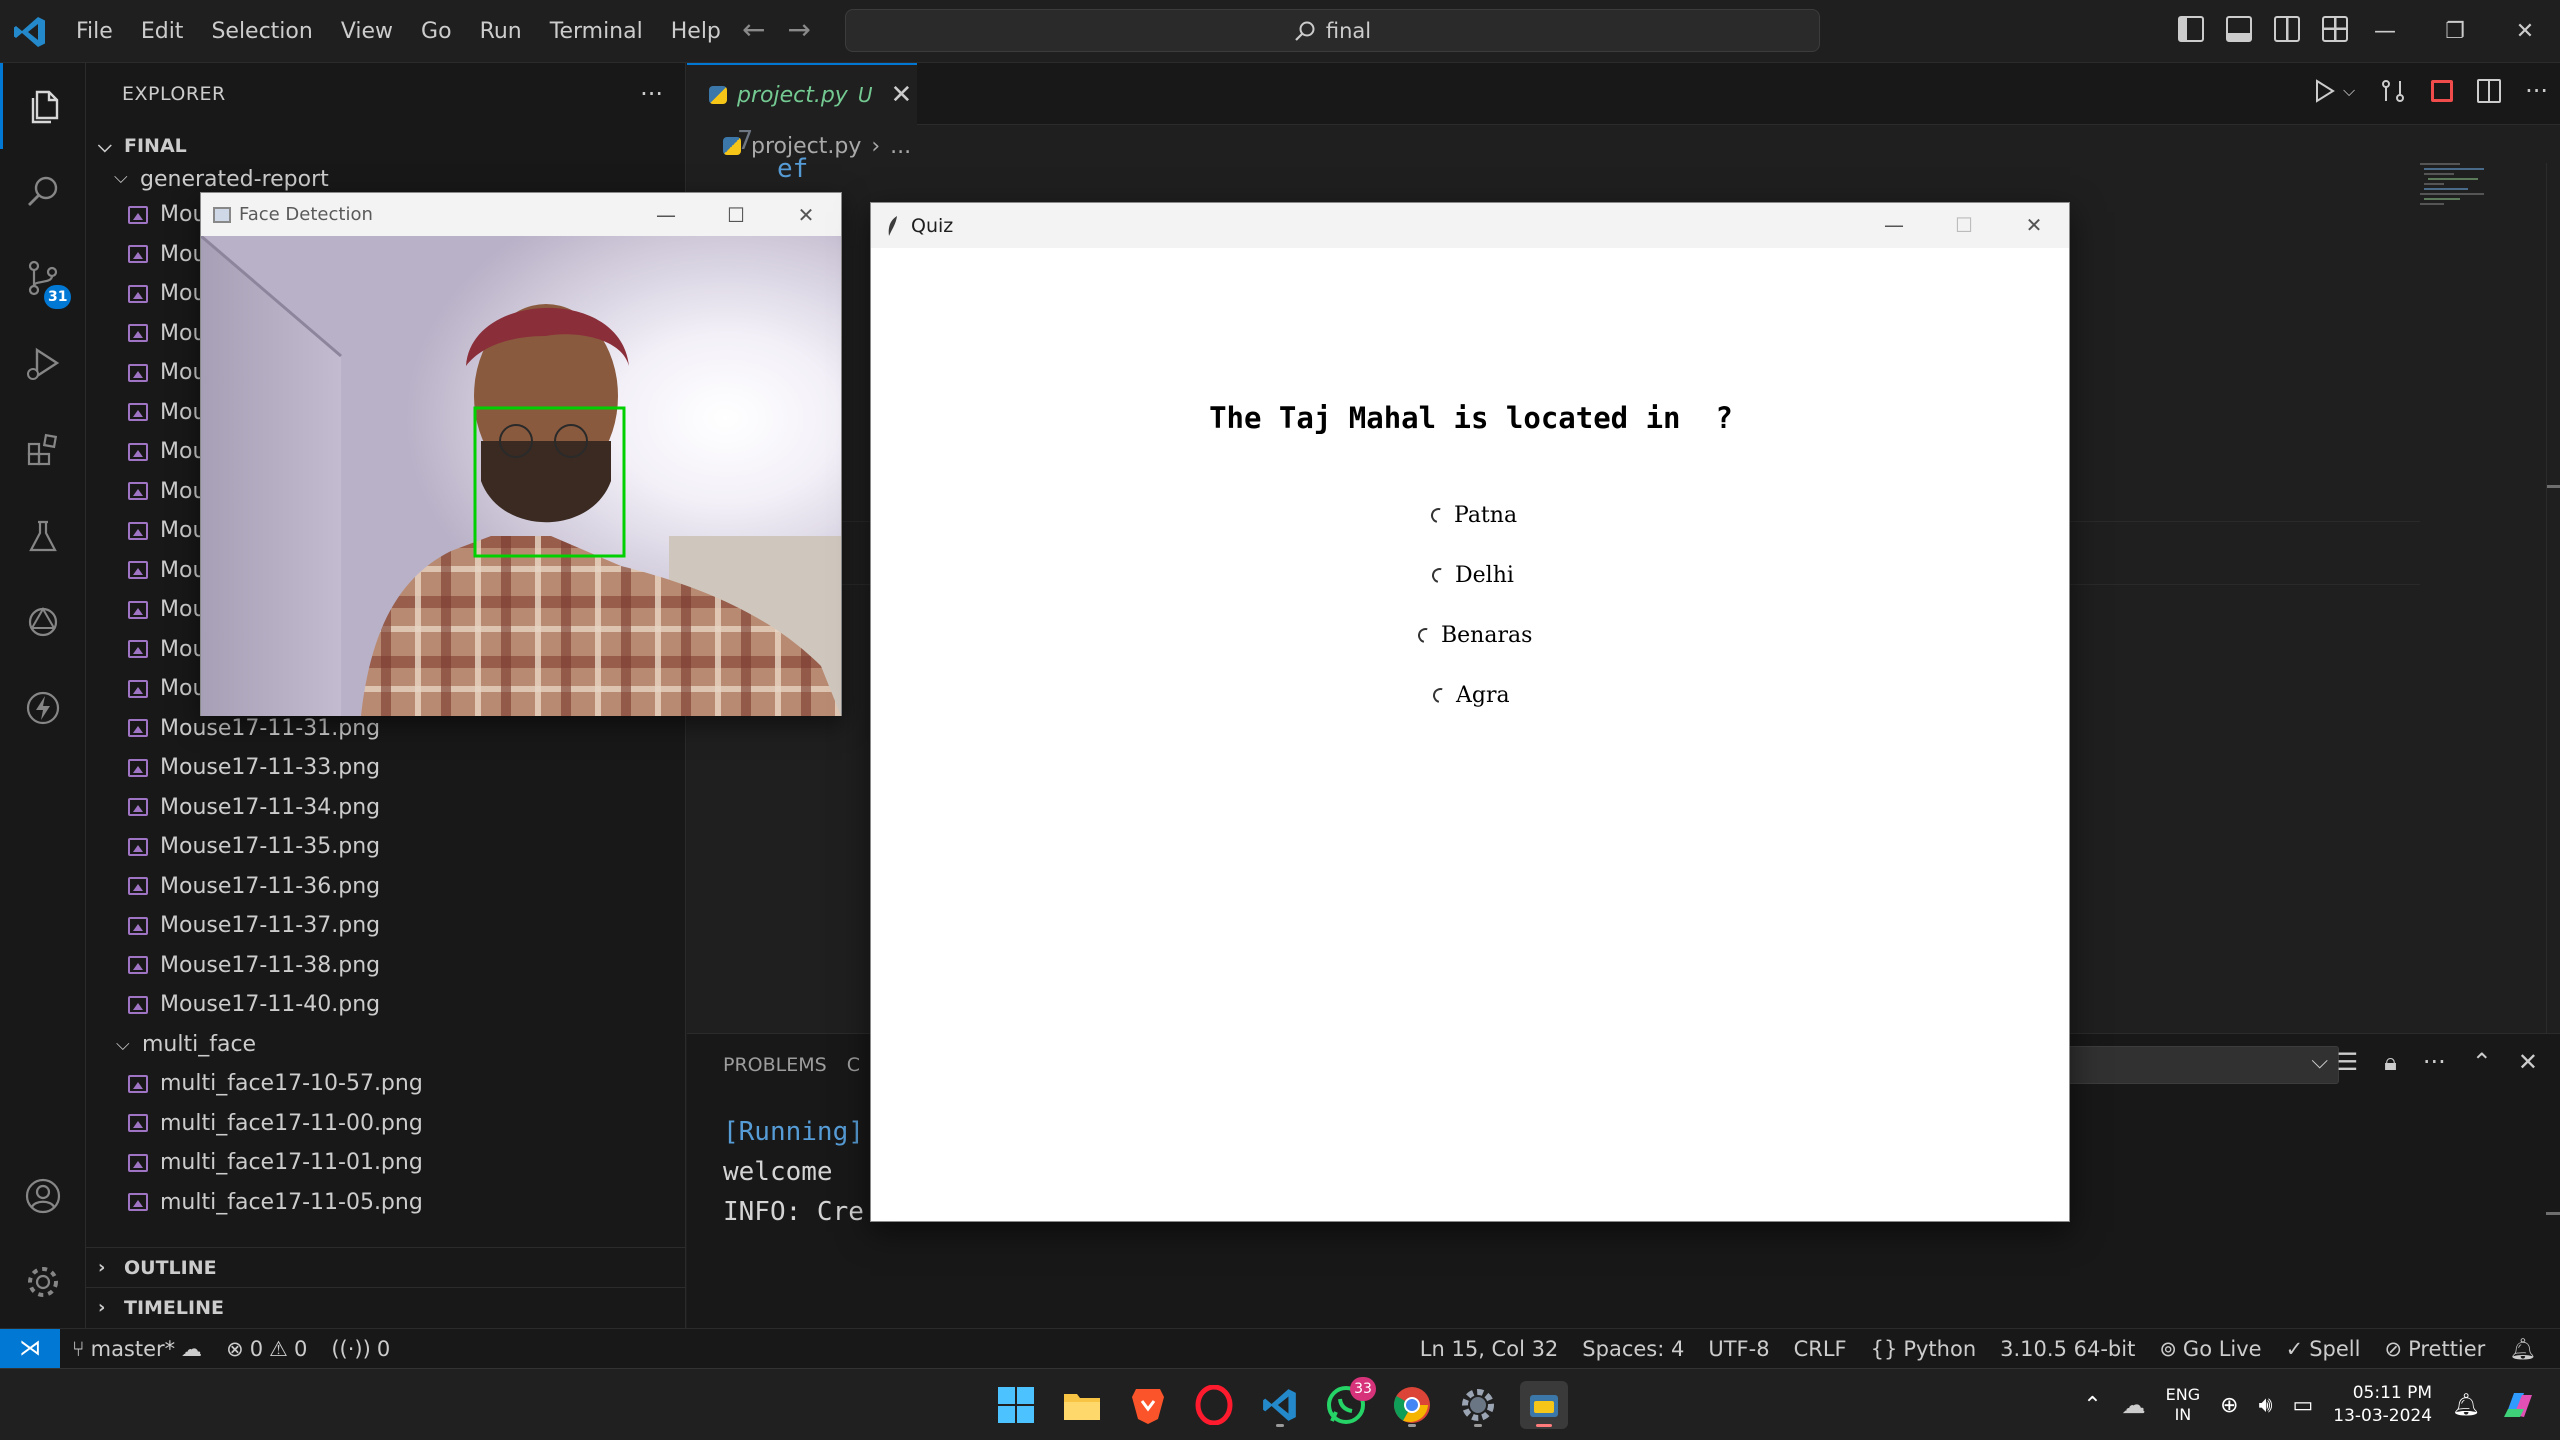 The image size is (2560, 1440). I want to click on tab-project-py: project.py U ✕, so click(802, 94).